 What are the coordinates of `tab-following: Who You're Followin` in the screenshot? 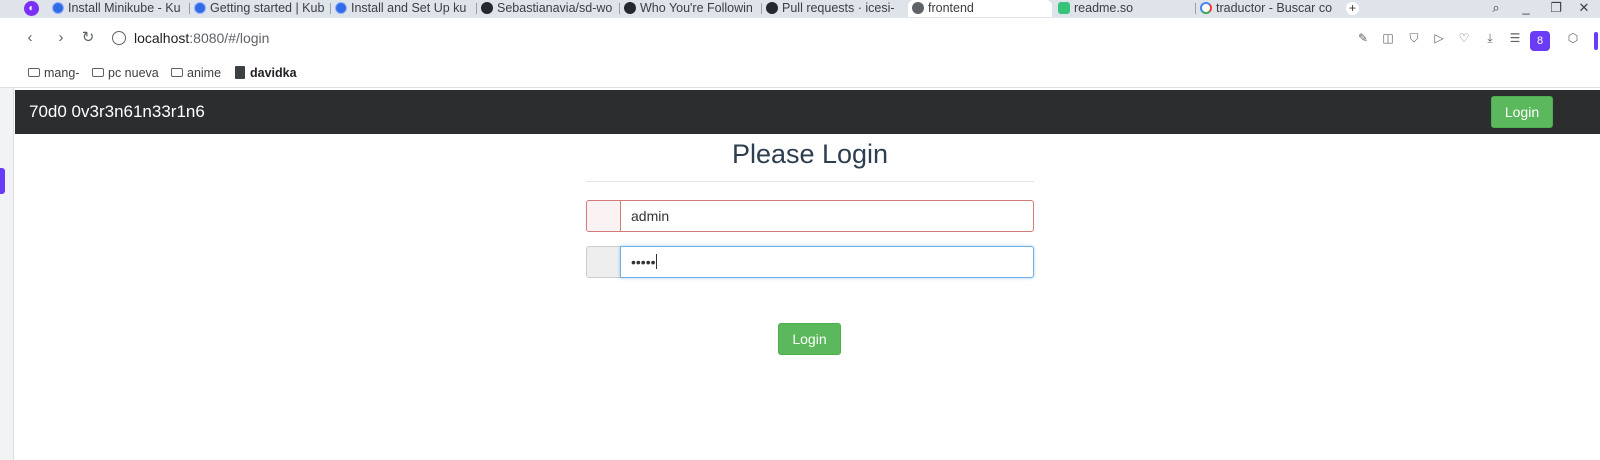 It's located at (691, 8).